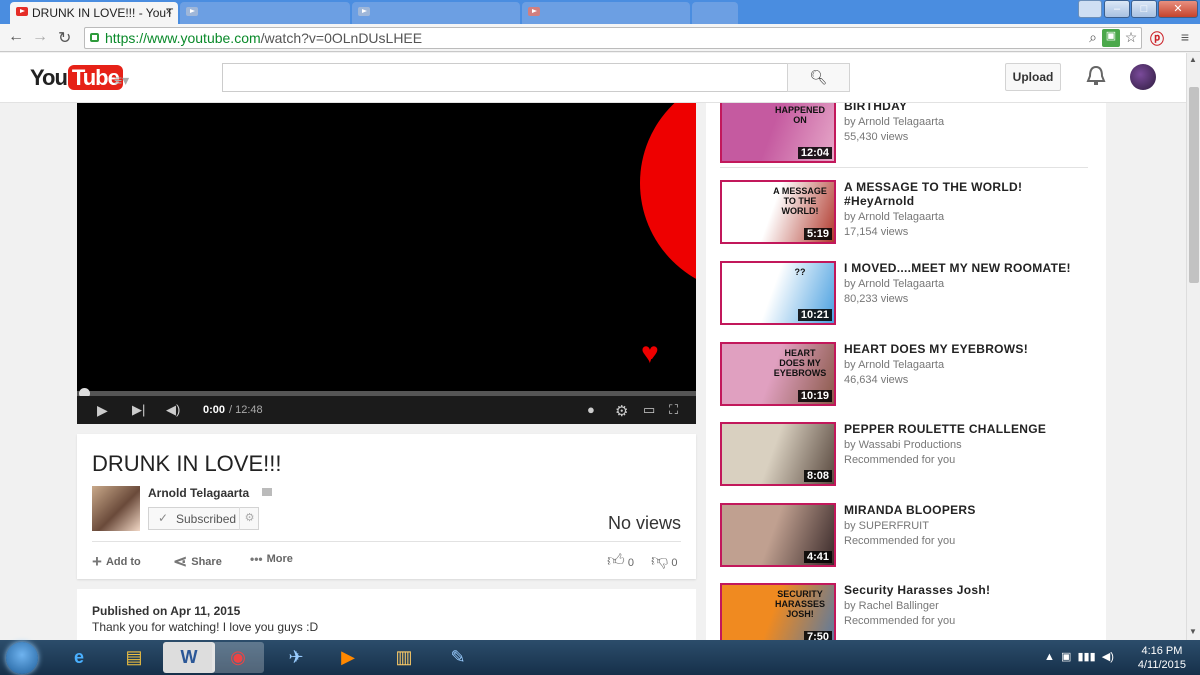  What do you see at coordinates (818, 77) in the screenshot?
I see `search-button: 🔍︎` at bounding box center [818, 77].